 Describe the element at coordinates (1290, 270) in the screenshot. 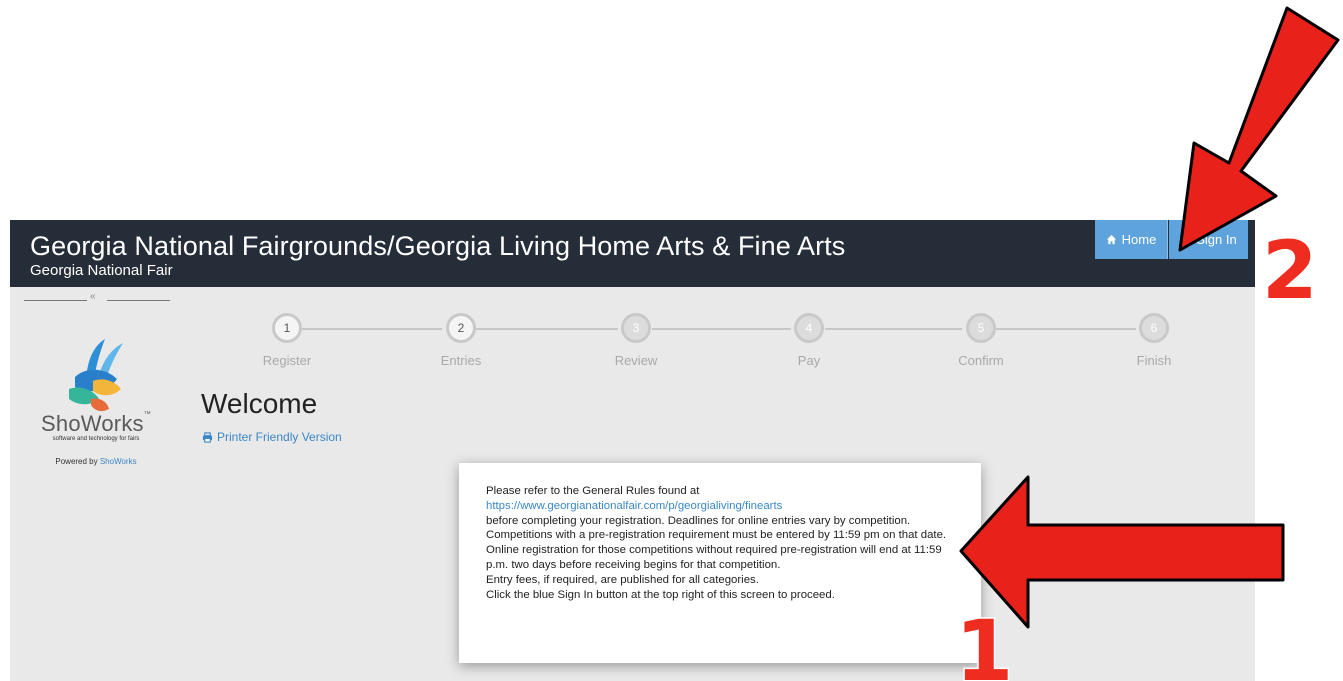

I see `annotation-number-2: 2` at that location.